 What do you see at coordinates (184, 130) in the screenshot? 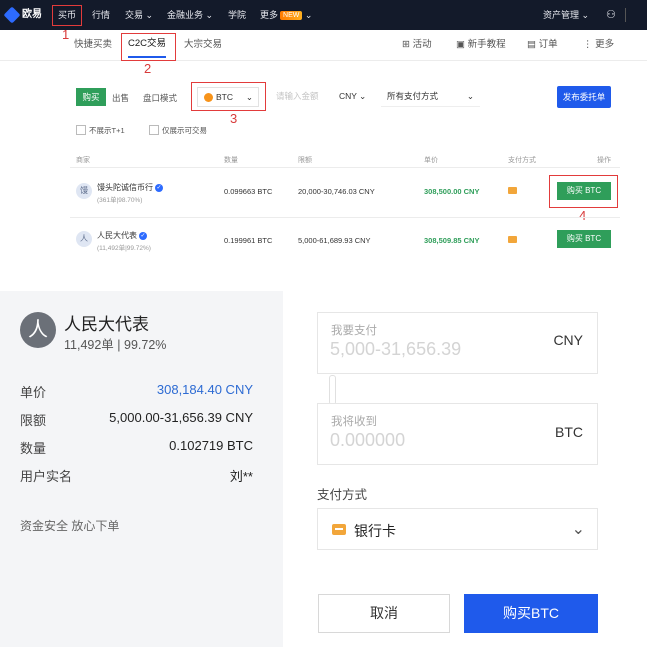
I see `tradable-only-label: 仅展示可交易` at bounding box center [184, 130].